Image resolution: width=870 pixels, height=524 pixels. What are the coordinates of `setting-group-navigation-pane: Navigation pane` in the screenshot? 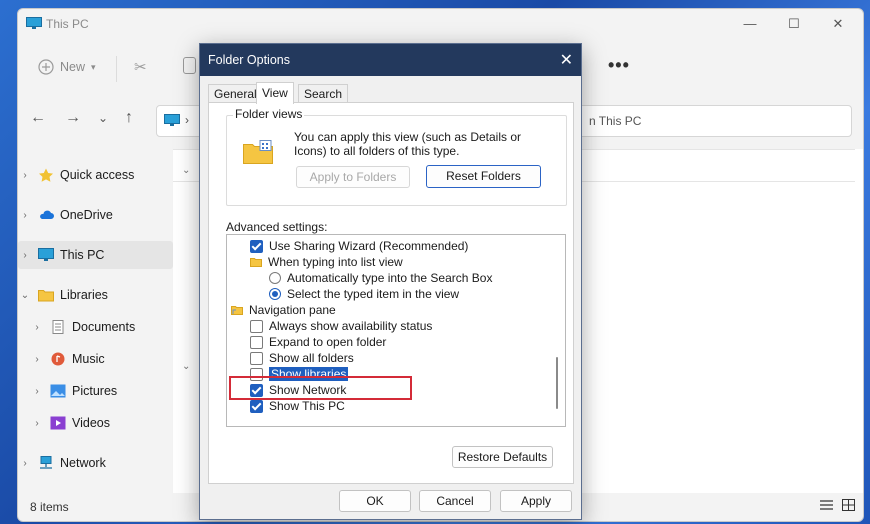 It's located at (283, 310).